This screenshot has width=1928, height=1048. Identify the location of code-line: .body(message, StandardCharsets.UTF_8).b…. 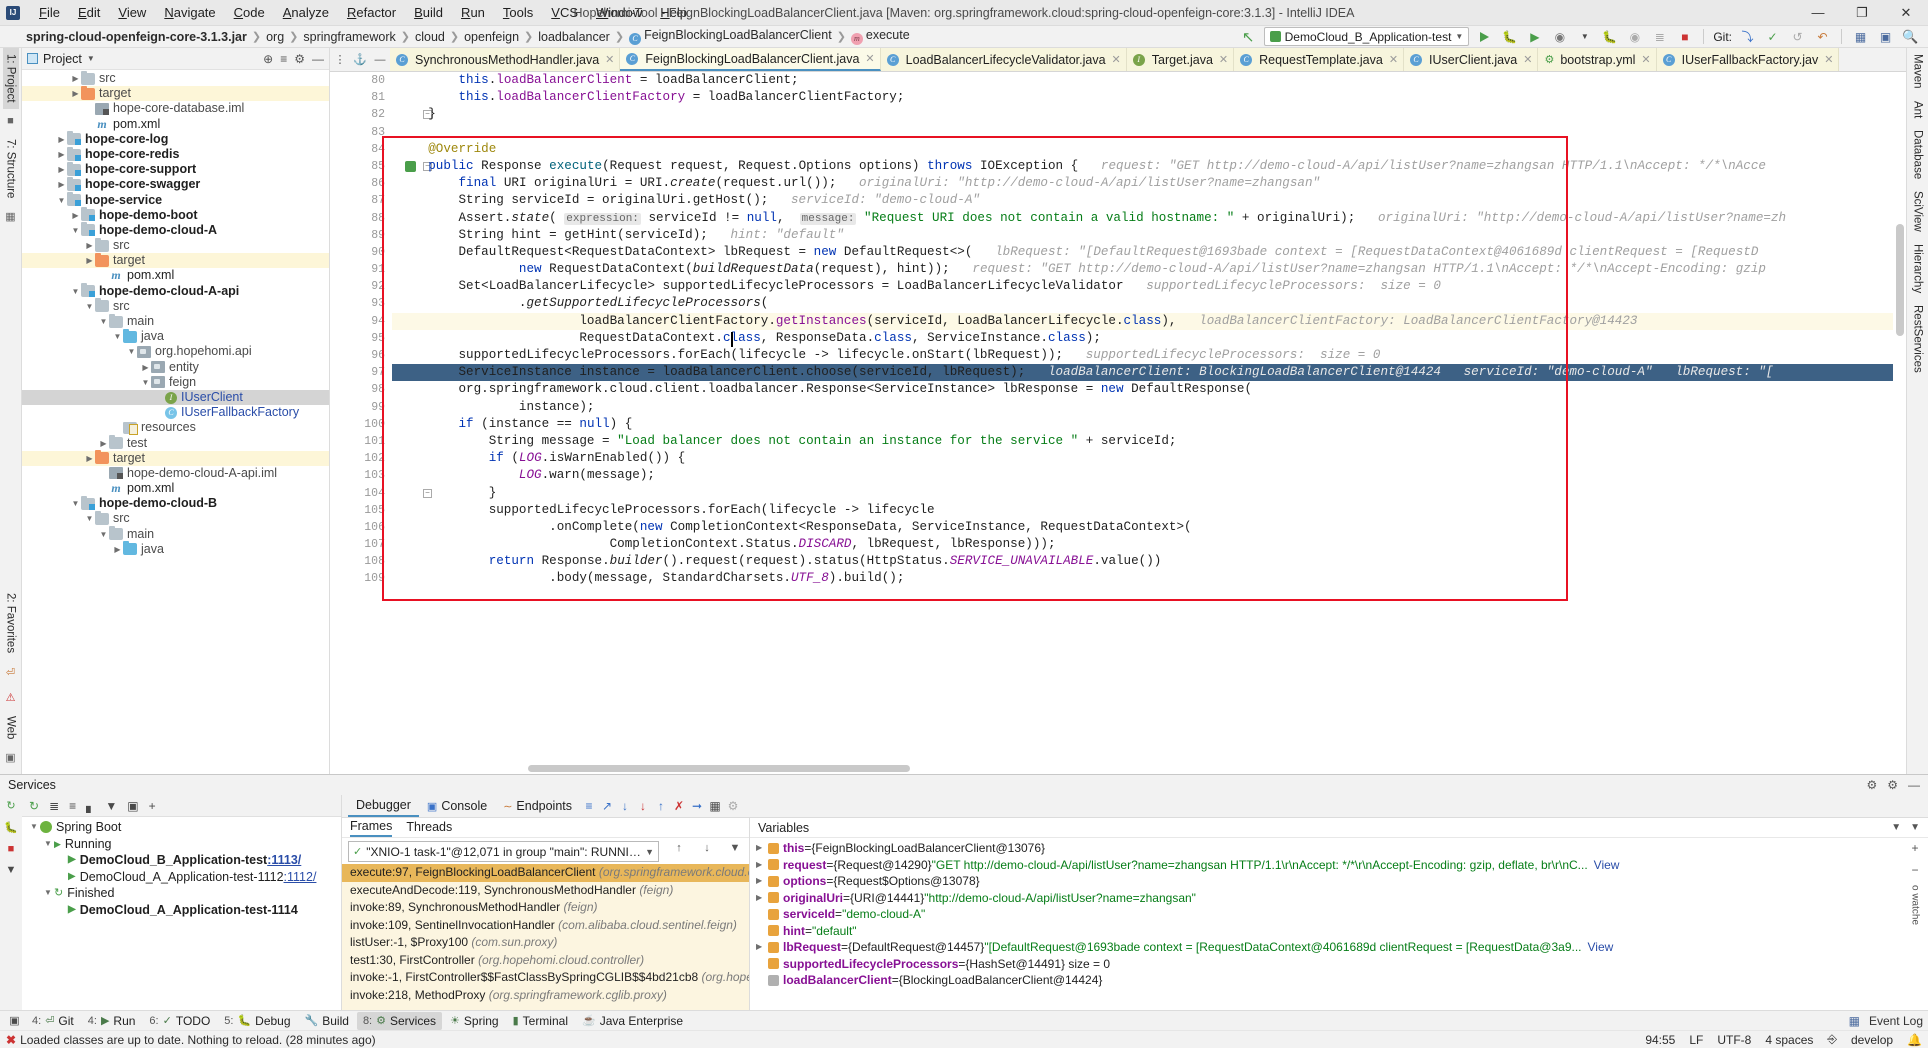
(1149, 578).